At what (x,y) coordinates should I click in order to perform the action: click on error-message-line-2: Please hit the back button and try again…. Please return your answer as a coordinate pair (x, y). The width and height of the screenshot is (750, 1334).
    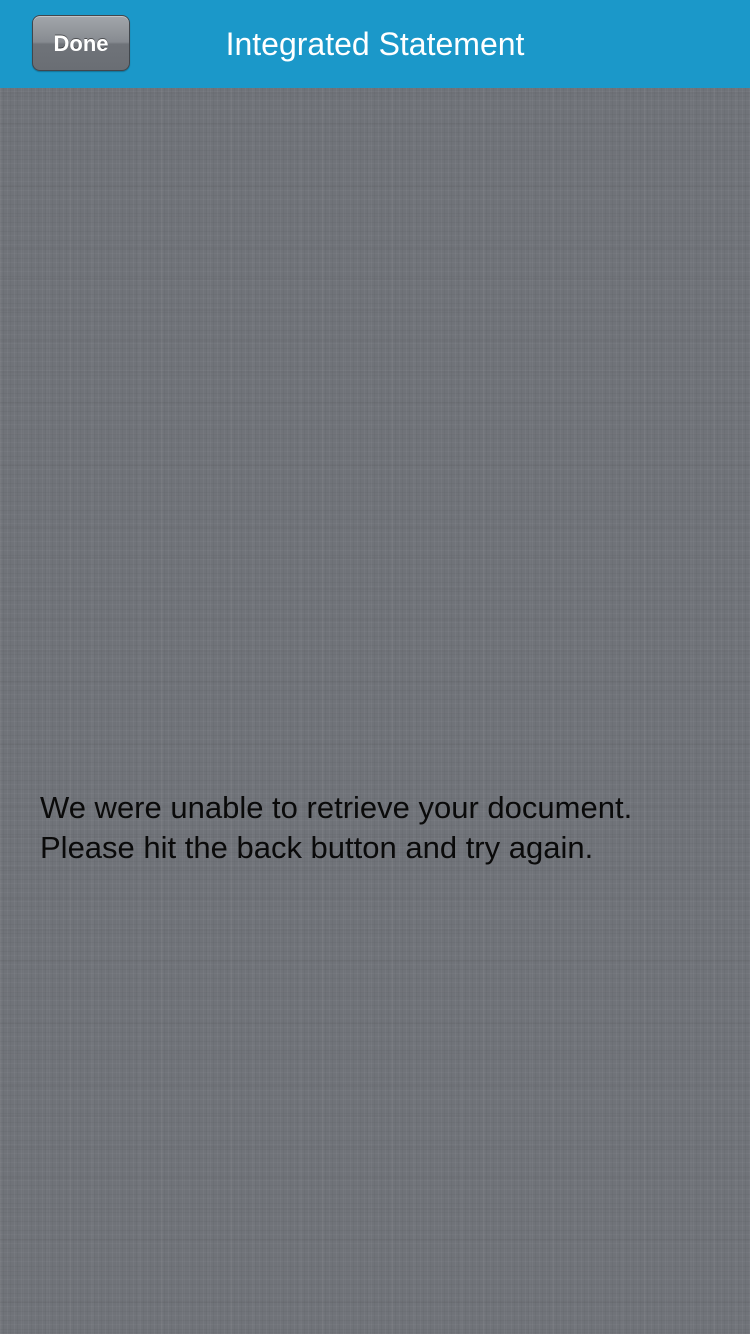
    Looking at the image, I should click on (317, 847).